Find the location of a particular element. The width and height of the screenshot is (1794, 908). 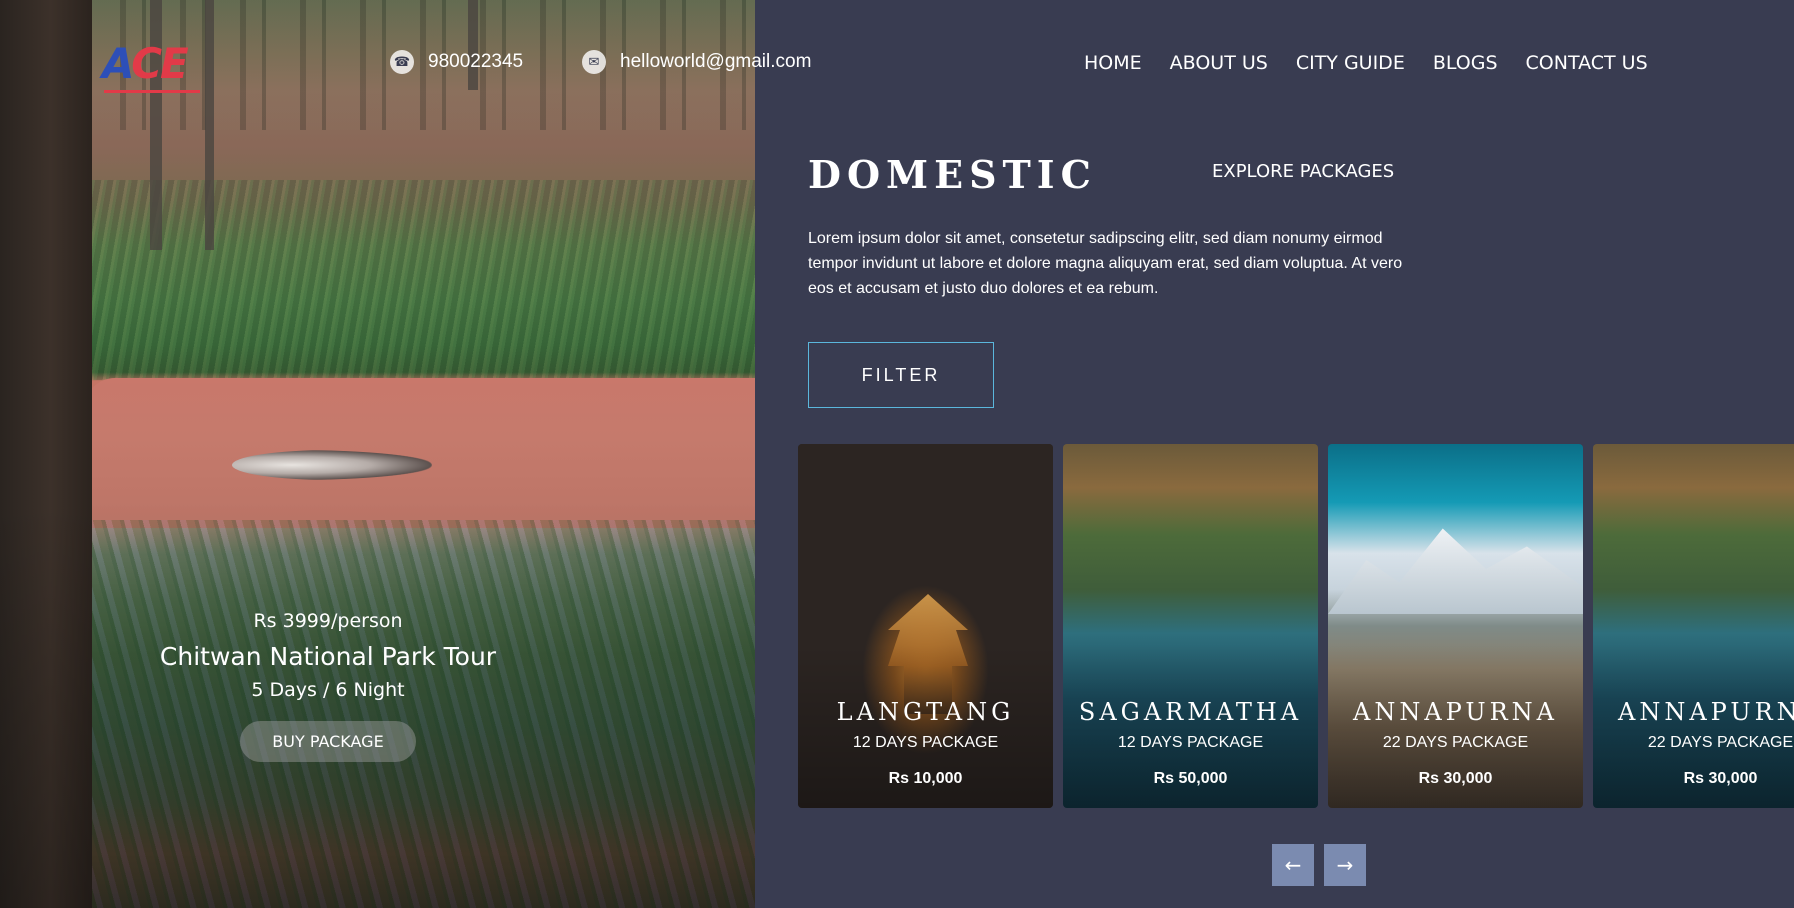

nav-blogs: BLOGS is located at coordinates (1465, 63).